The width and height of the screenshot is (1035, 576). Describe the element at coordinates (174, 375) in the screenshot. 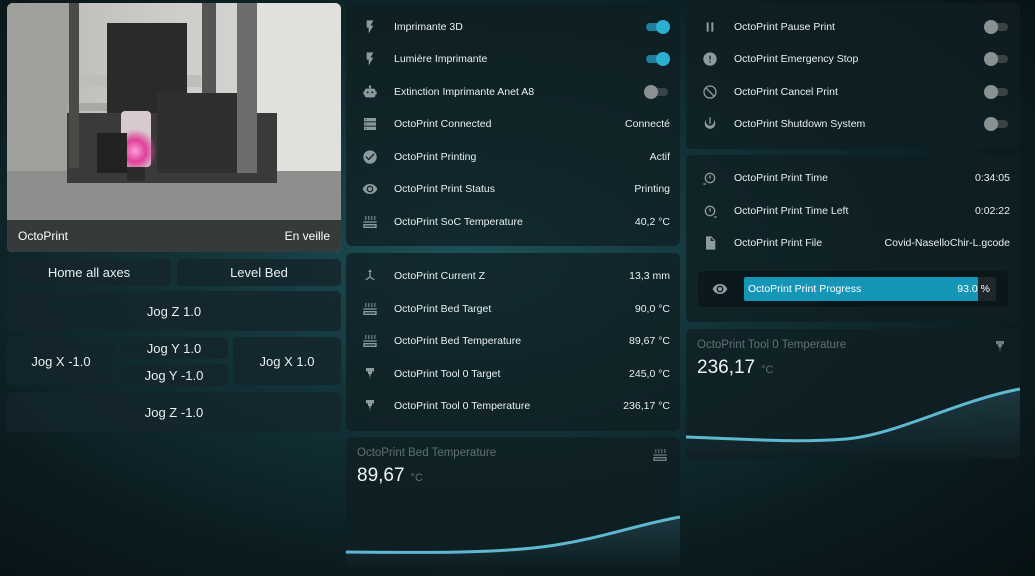

I see `jog-y-minus-button: Jog Y -1.0` at that location.